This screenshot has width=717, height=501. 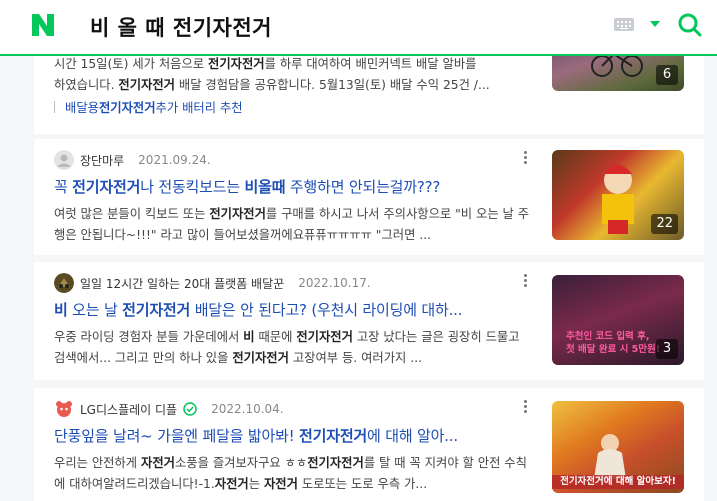 I want to click on result-title: 꼭 전기자전거나 전동킥보드는 비올때 주행하면 안되는걸까???, so click(x=294, y=186).